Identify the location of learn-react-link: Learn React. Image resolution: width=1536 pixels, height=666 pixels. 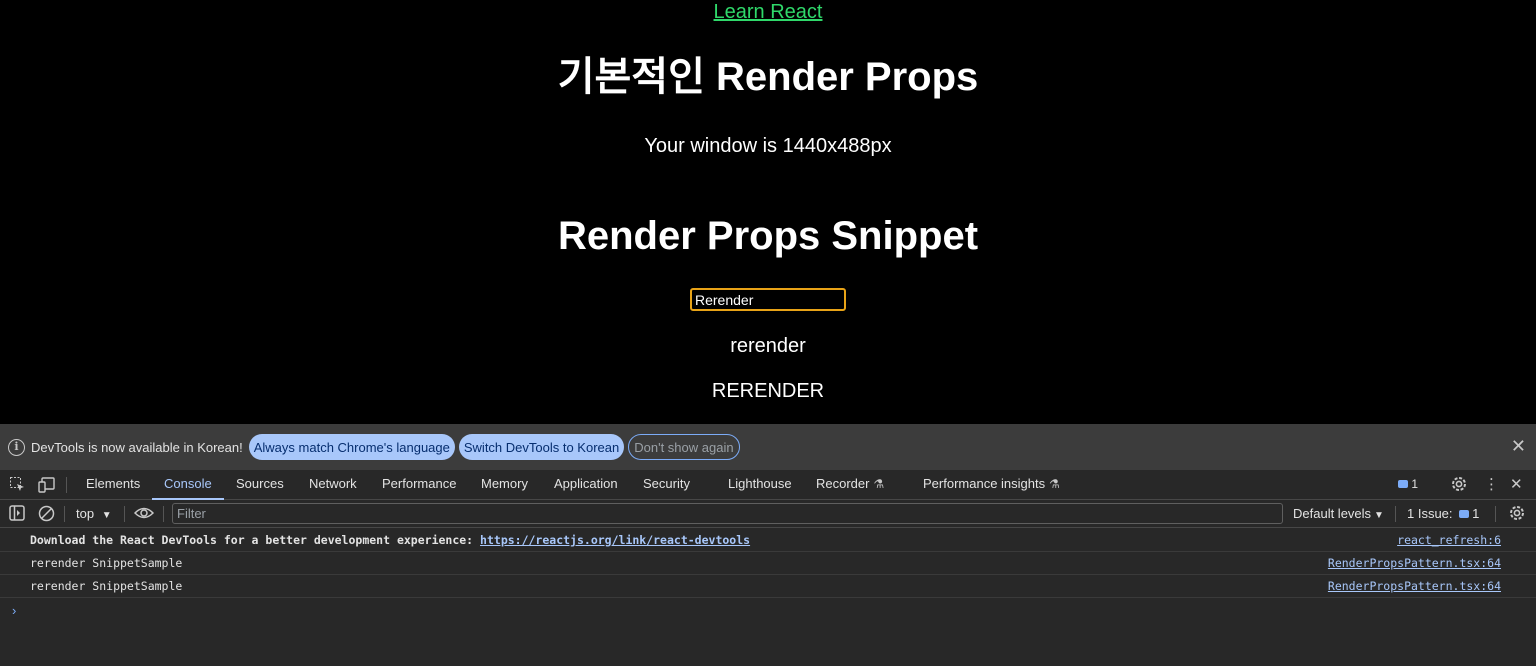
(768, 12).